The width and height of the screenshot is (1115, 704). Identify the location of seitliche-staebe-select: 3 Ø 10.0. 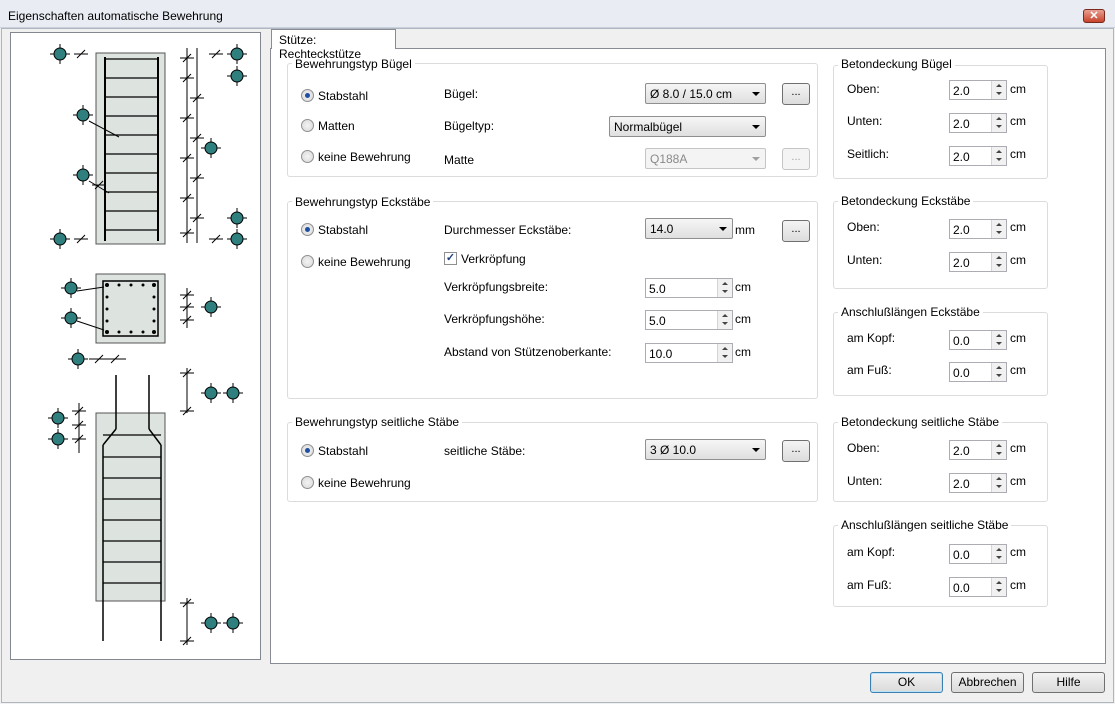
(705, 449).